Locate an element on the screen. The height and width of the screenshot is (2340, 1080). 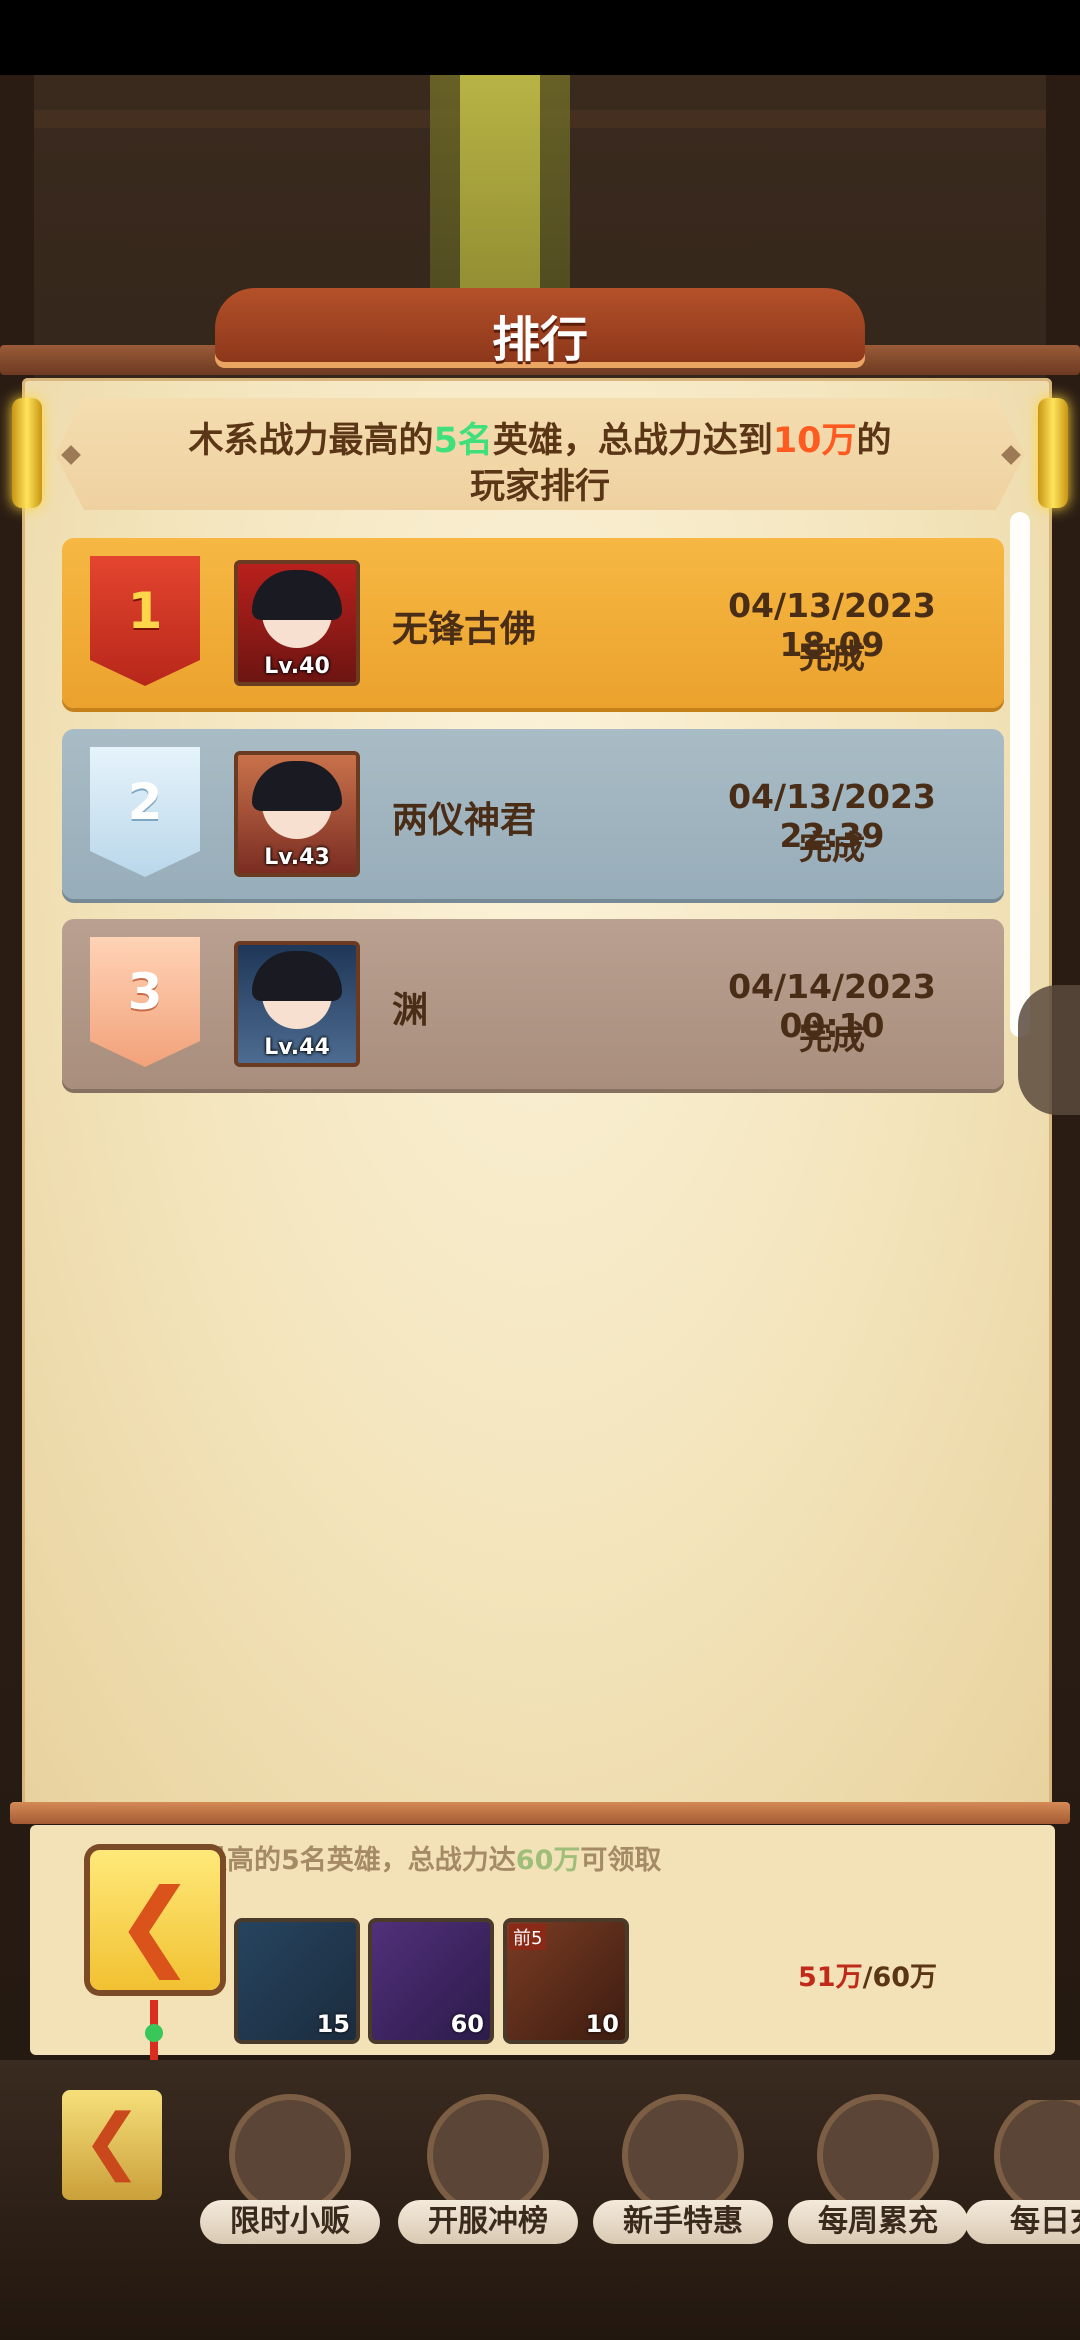
nav-label: 限时小贩 is located at coordinates (290, 2222).